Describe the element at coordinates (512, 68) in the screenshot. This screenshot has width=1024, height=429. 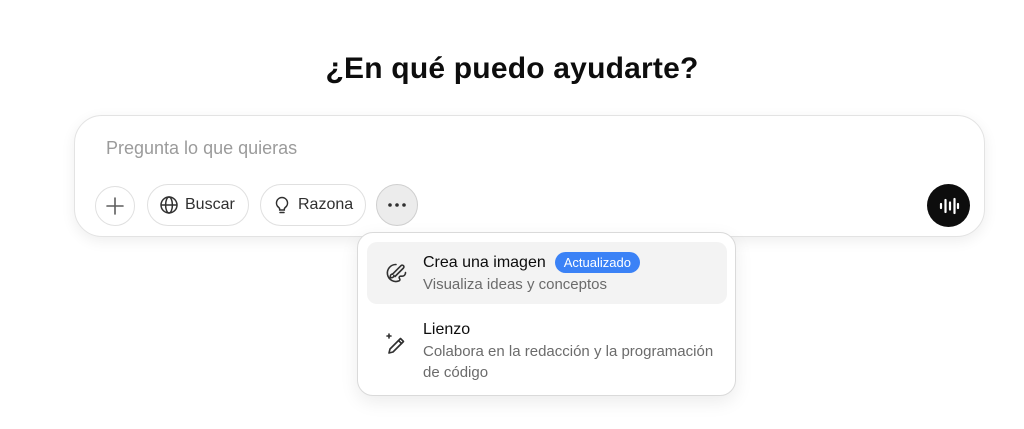
I see `page-title: ¿En qué puedo ayudarte?` at that location.